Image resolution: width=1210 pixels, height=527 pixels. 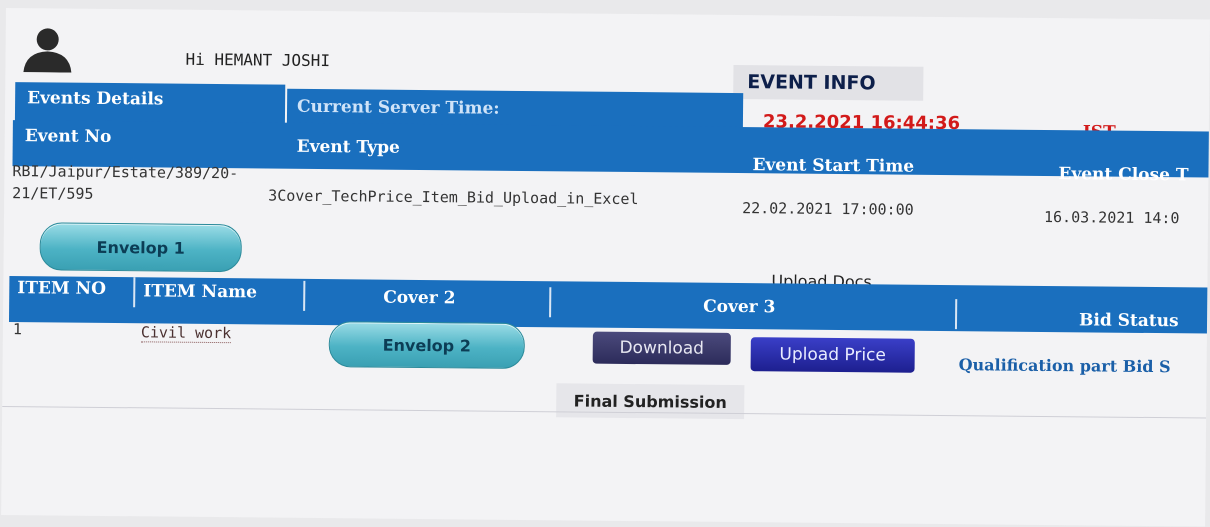 I want to click on user-greeting: Hi HEMANT JOSHI, so click(x=258, y=60).